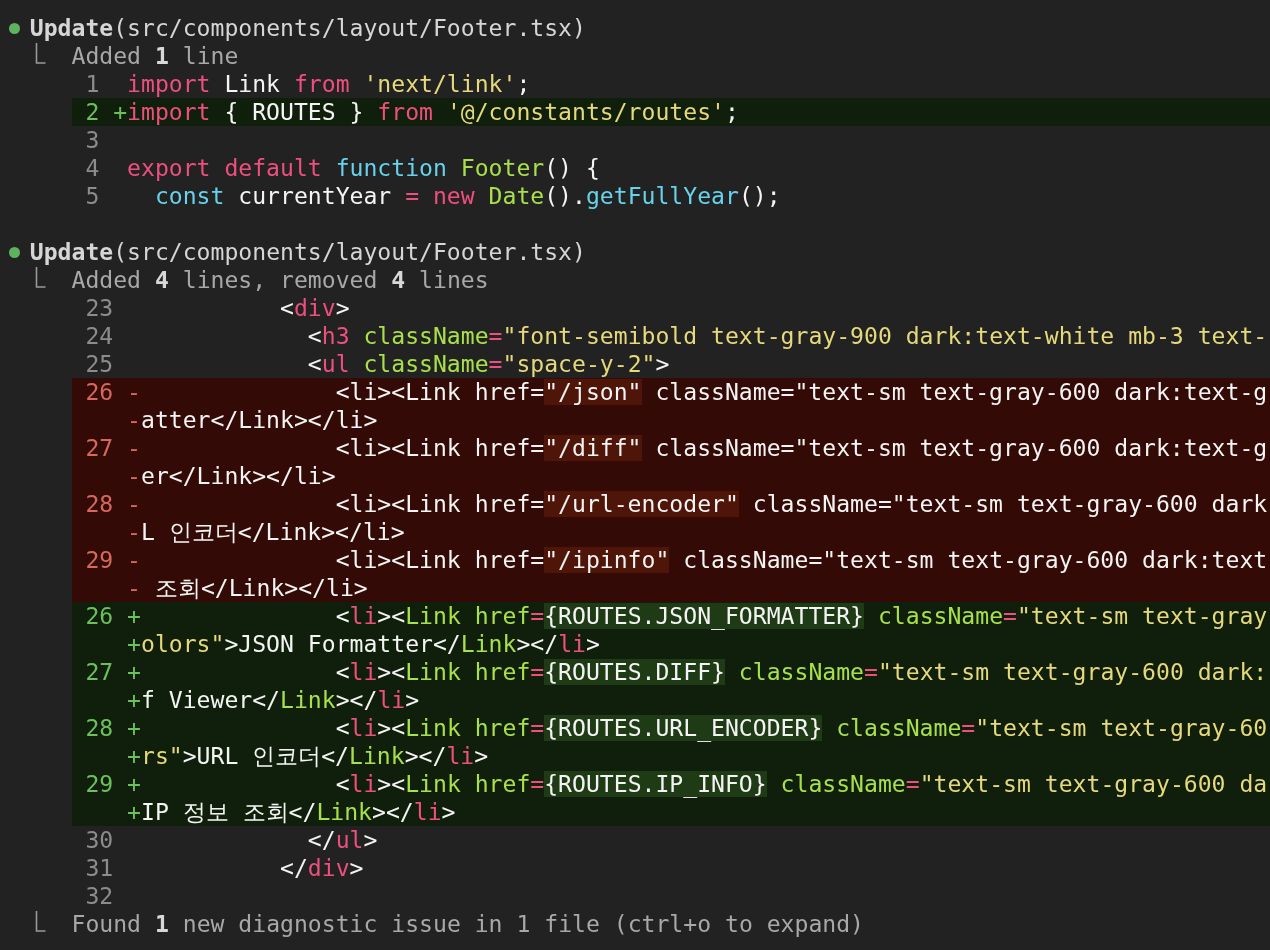  Describe the element at coordinates (342, 840) in the screenshot. I see `code-line: </ul>` at that location.